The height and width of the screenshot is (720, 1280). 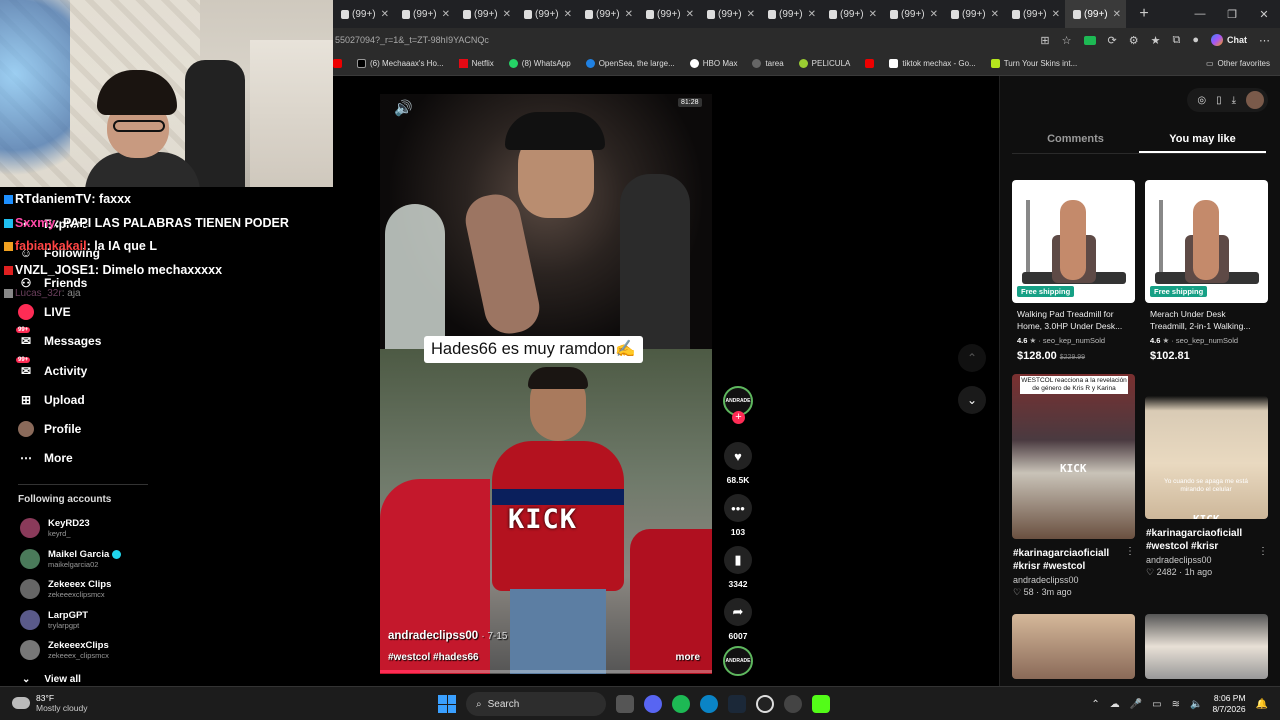 What do you see at coordinates (51, 400) in the screenshot?
I see `sidebar-item-upload: ⊞ Upload` at bounding box center [51, 400].